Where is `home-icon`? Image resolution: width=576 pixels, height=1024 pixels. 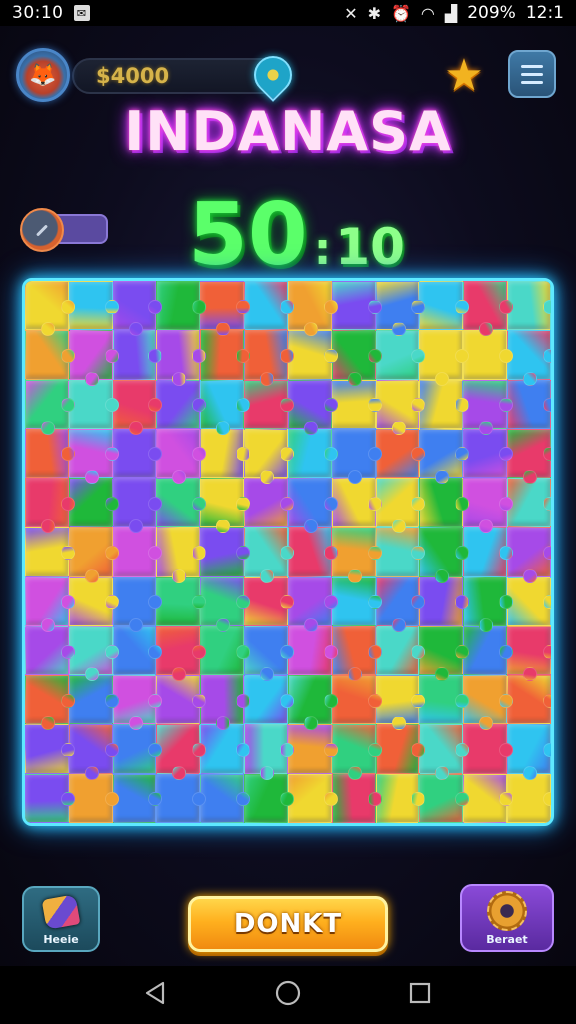 home-icon is located at coordinates (288, 995).